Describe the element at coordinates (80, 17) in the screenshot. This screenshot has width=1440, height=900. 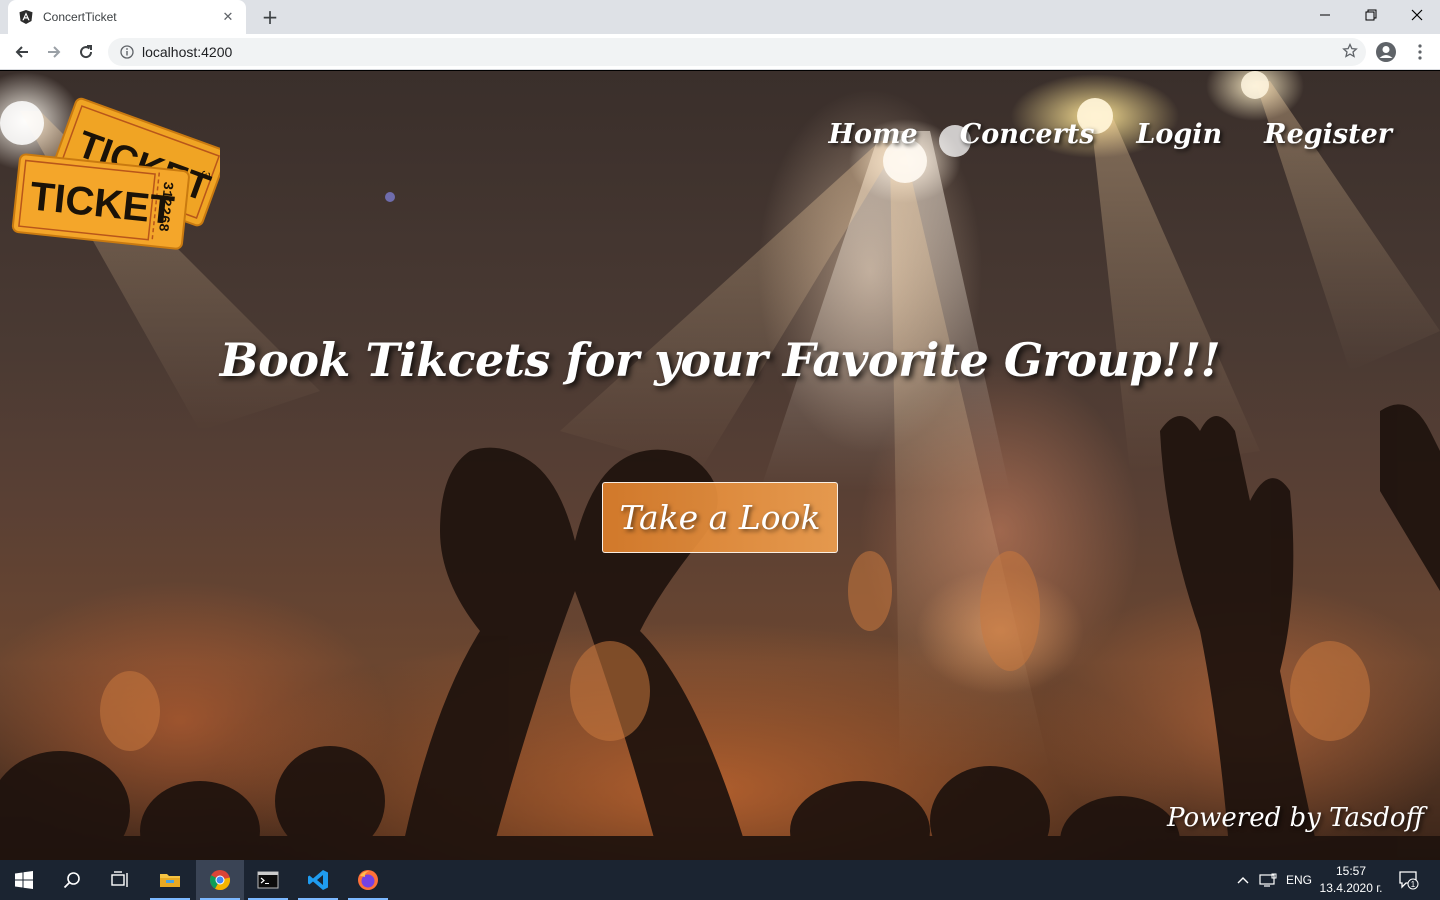
I see `tab-title: ConcertTicket` at that location.